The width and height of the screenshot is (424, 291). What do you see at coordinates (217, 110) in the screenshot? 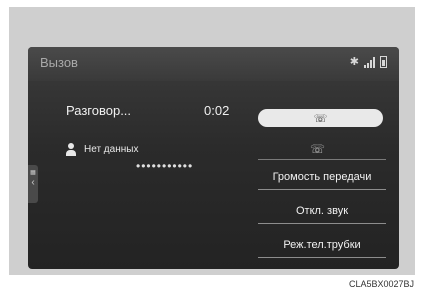
I see `call-timer: 0:02` at bounding box center [217, 110].